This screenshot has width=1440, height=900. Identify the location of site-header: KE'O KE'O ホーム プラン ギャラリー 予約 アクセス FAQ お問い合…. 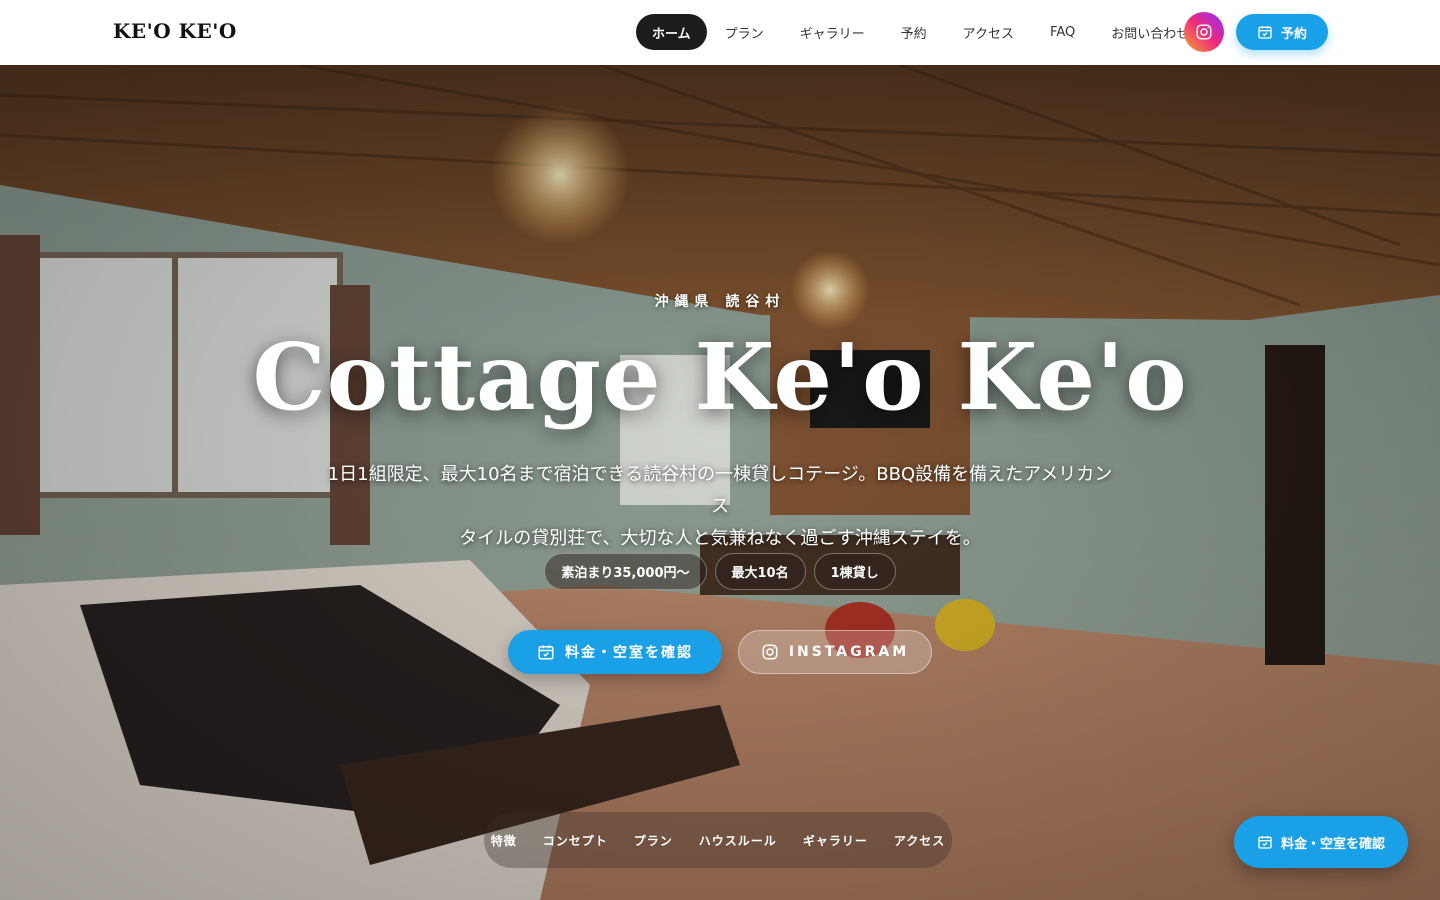
(720, 32).